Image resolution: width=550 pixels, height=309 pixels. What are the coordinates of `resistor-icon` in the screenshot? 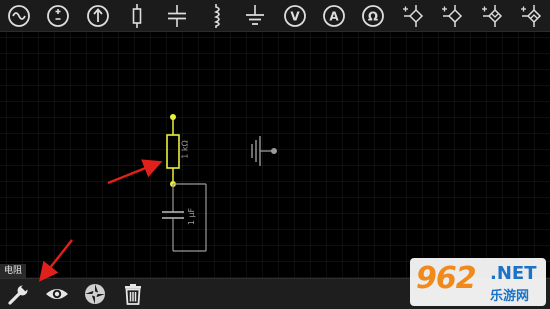 It's located at (137, 15).